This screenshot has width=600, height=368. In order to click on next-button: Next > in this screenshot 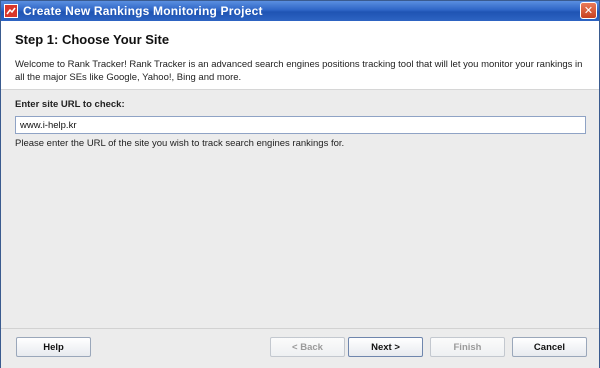, I will do `click(385, 347)`.